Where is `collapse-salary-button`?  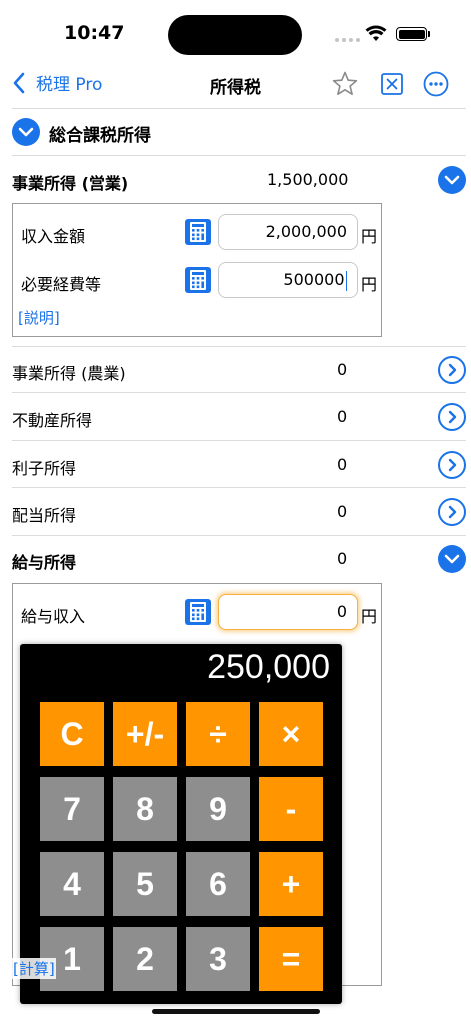
collapse-salary-button is located at coordinates (452, 559).